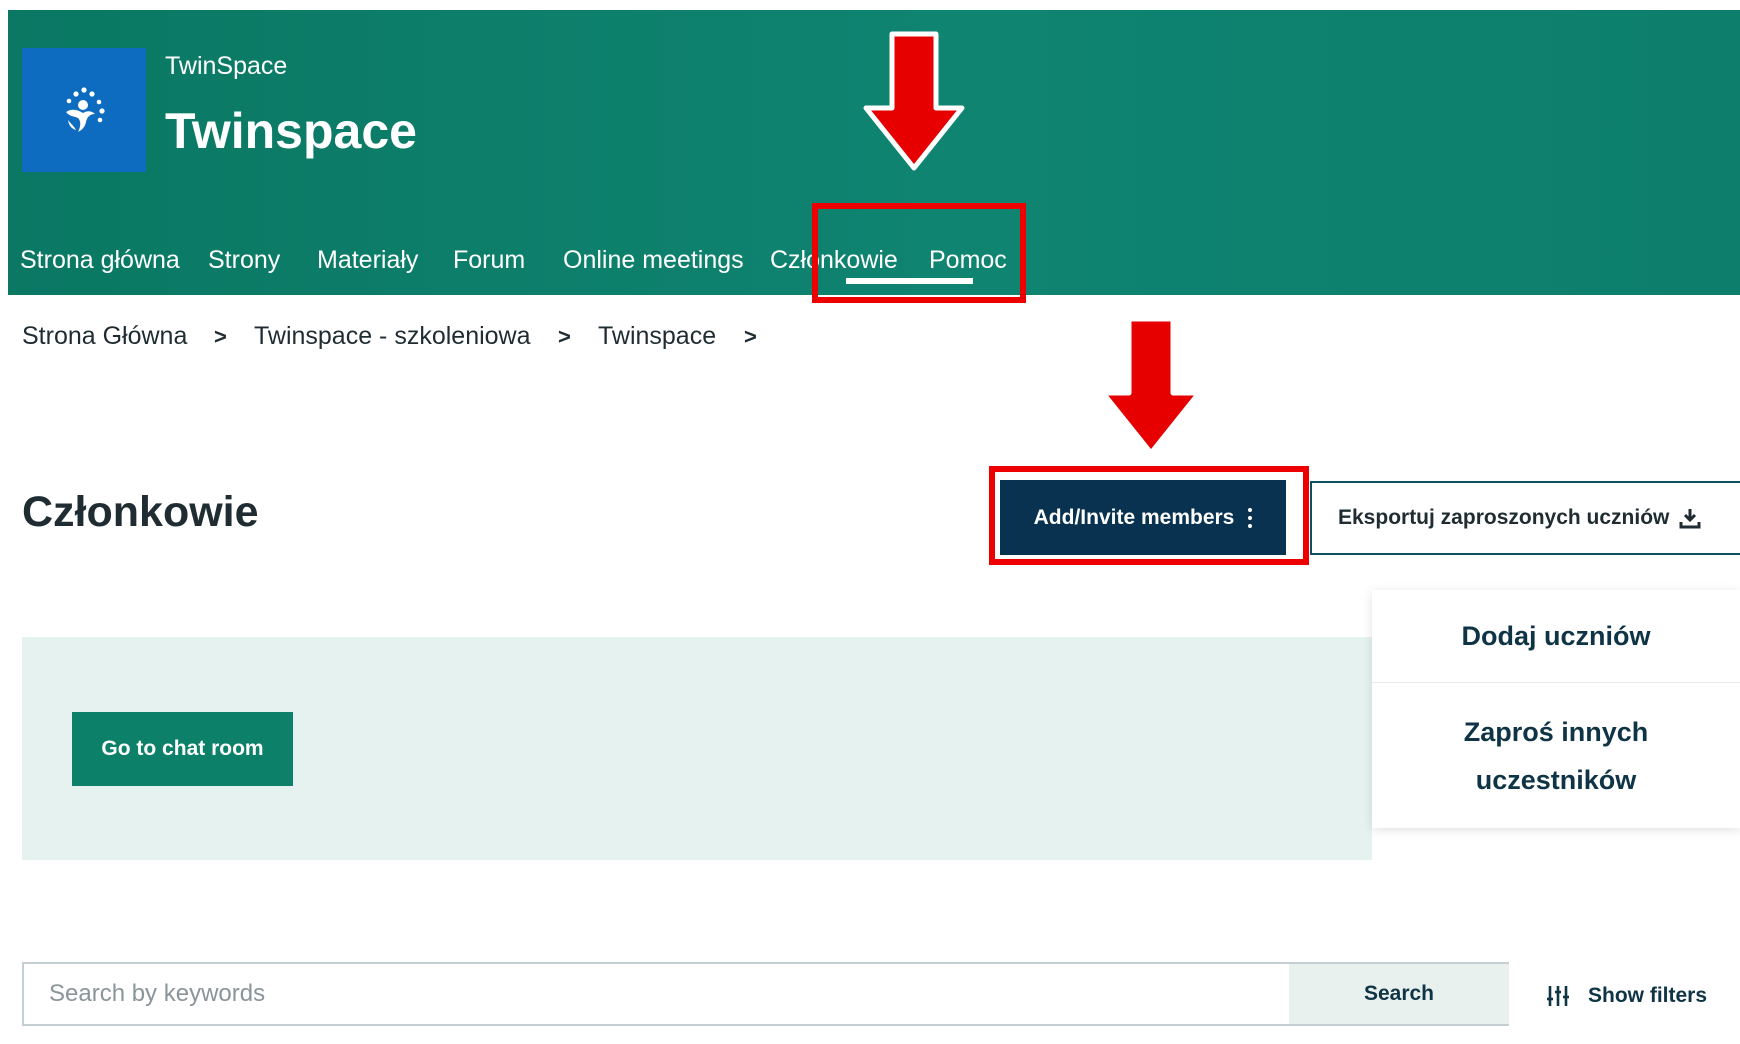 The width and height of the screenshot is (1740, 1044). Describe the element at coordinates (655, 994) in the screenshot. I see `search-input` at that location.